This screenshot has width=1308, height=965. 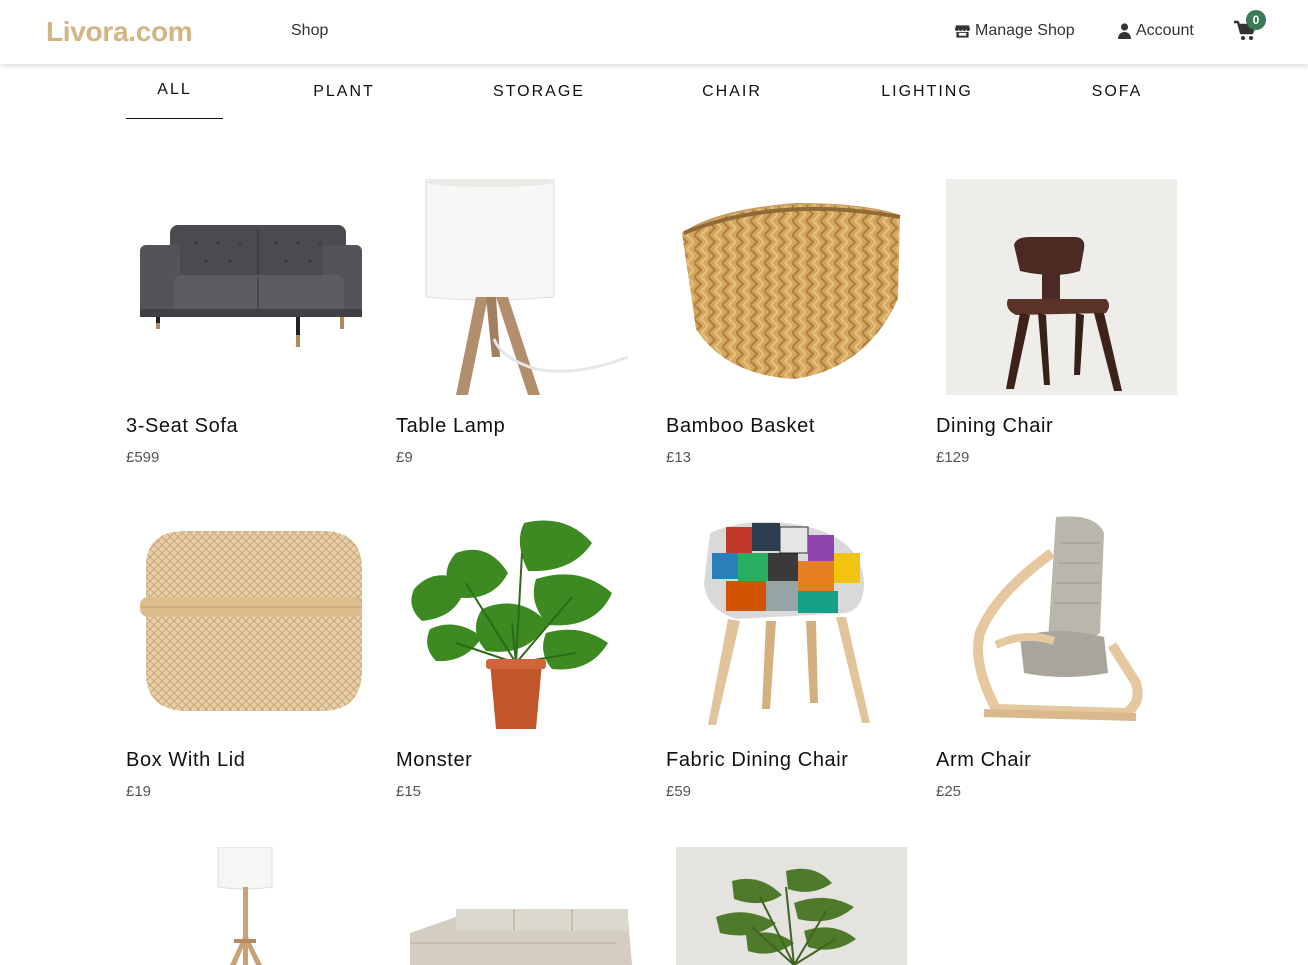 What do you see at coordinates (1124, 31) in the screenshot?
I see `user-icon` at bounding box center [1124, 31].